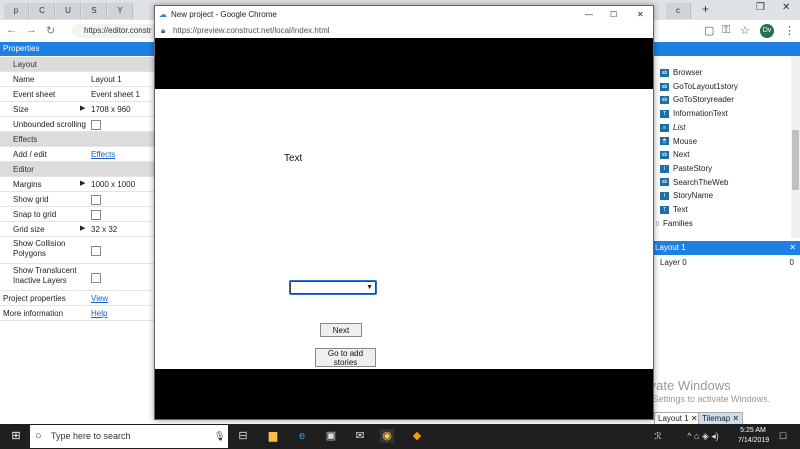 The height and width of the screenshot is (449, 800). I want to click on background-tab: U, so click(68, 11).